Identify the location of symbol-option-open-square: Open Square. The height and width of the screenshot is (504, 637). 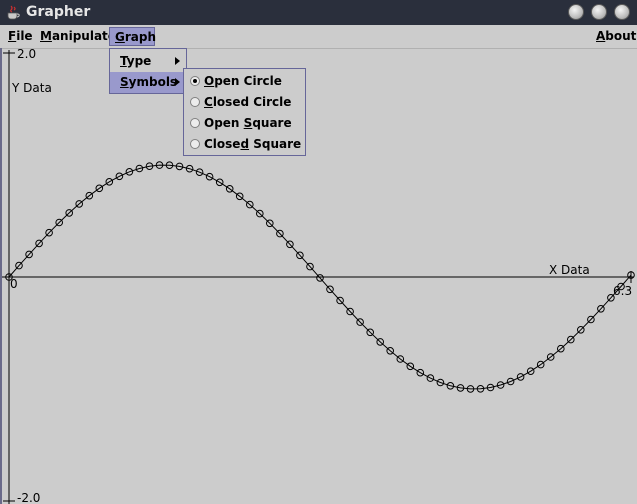
(244, 123).